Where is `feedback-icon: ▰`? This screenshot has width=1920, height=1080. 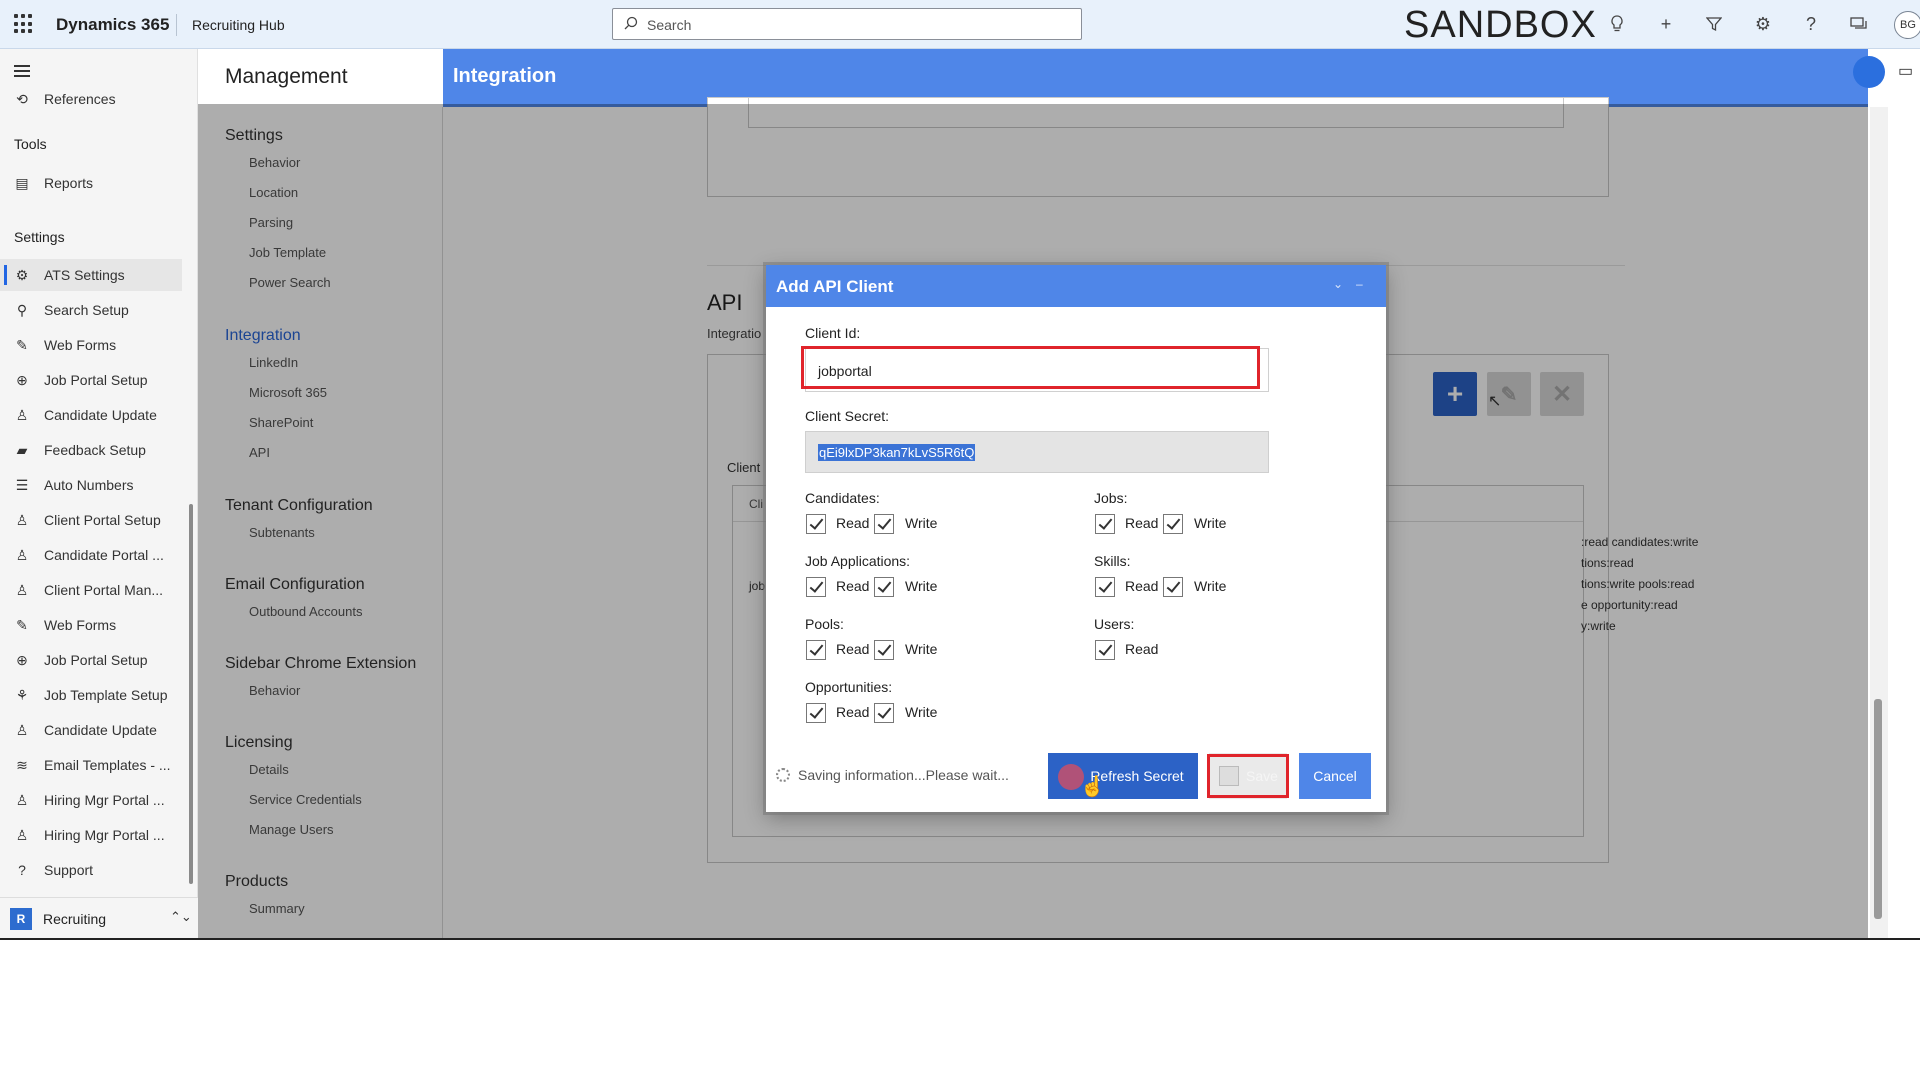 feedback-icon: ▰ is located at coordinates (22, 450).